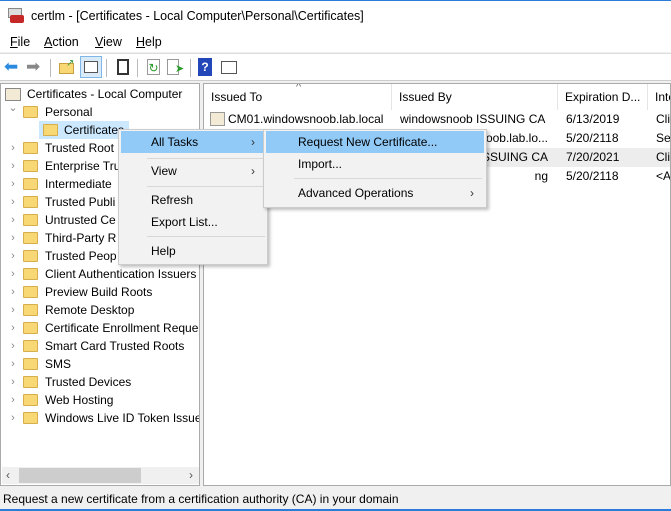  I want to click on menu-action: Action, so click(61, 42).